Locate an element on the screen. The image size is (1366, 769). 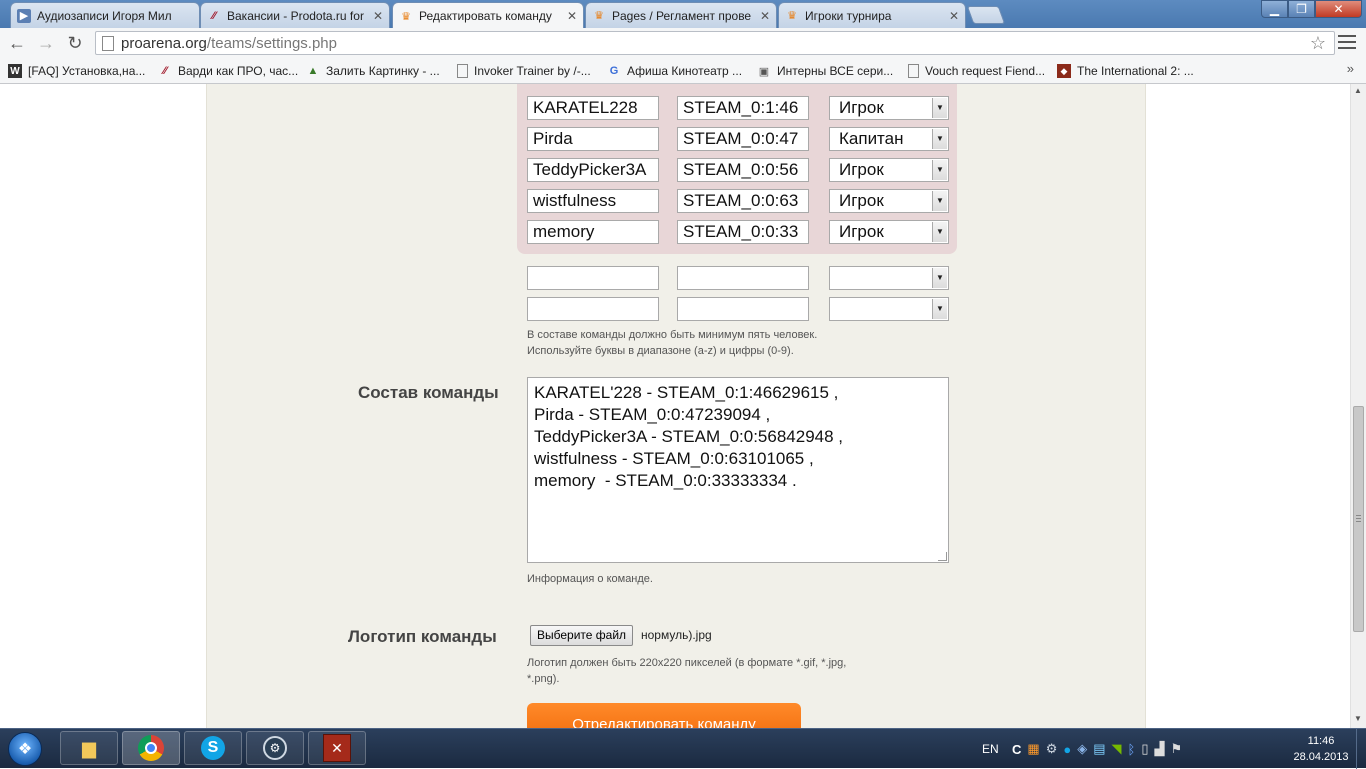
taskbar-chrome is located at coordinates (151, 748).